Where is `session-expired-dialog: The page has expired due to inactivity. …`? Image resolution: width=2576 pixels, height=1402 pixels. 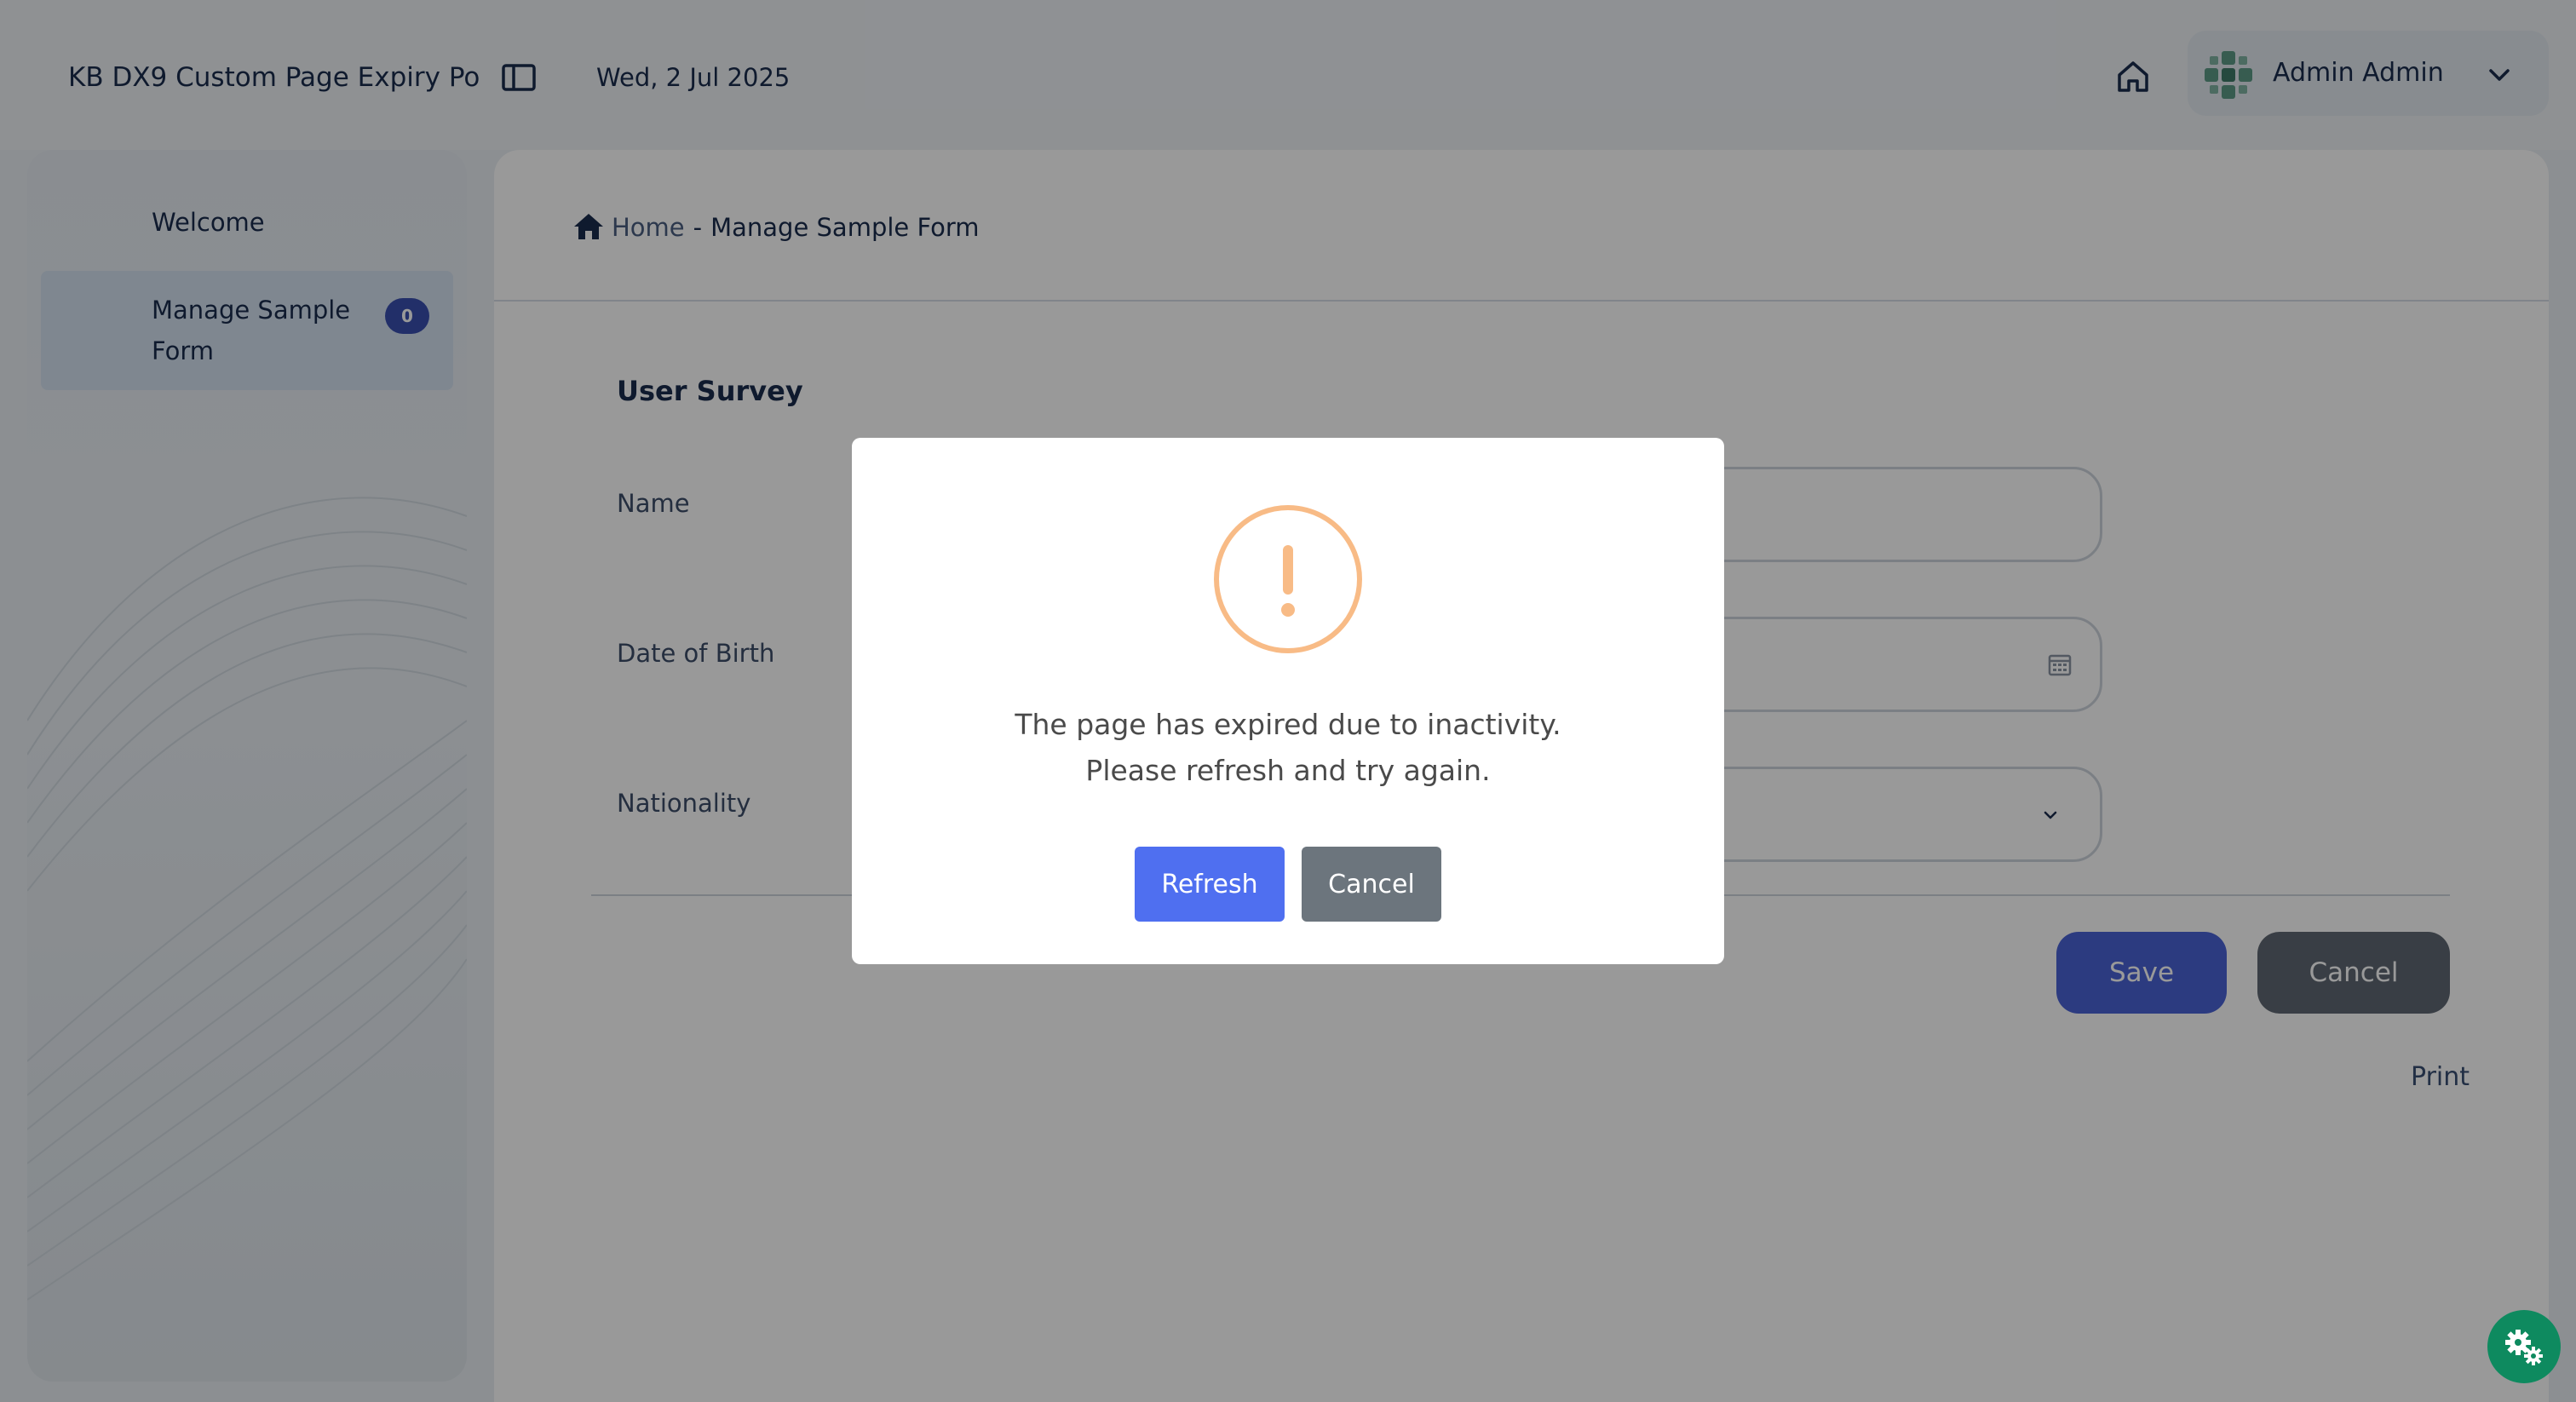 session-expired-dialog: The page has expired due to inactivity. … is located at coordinates (1288, 701).